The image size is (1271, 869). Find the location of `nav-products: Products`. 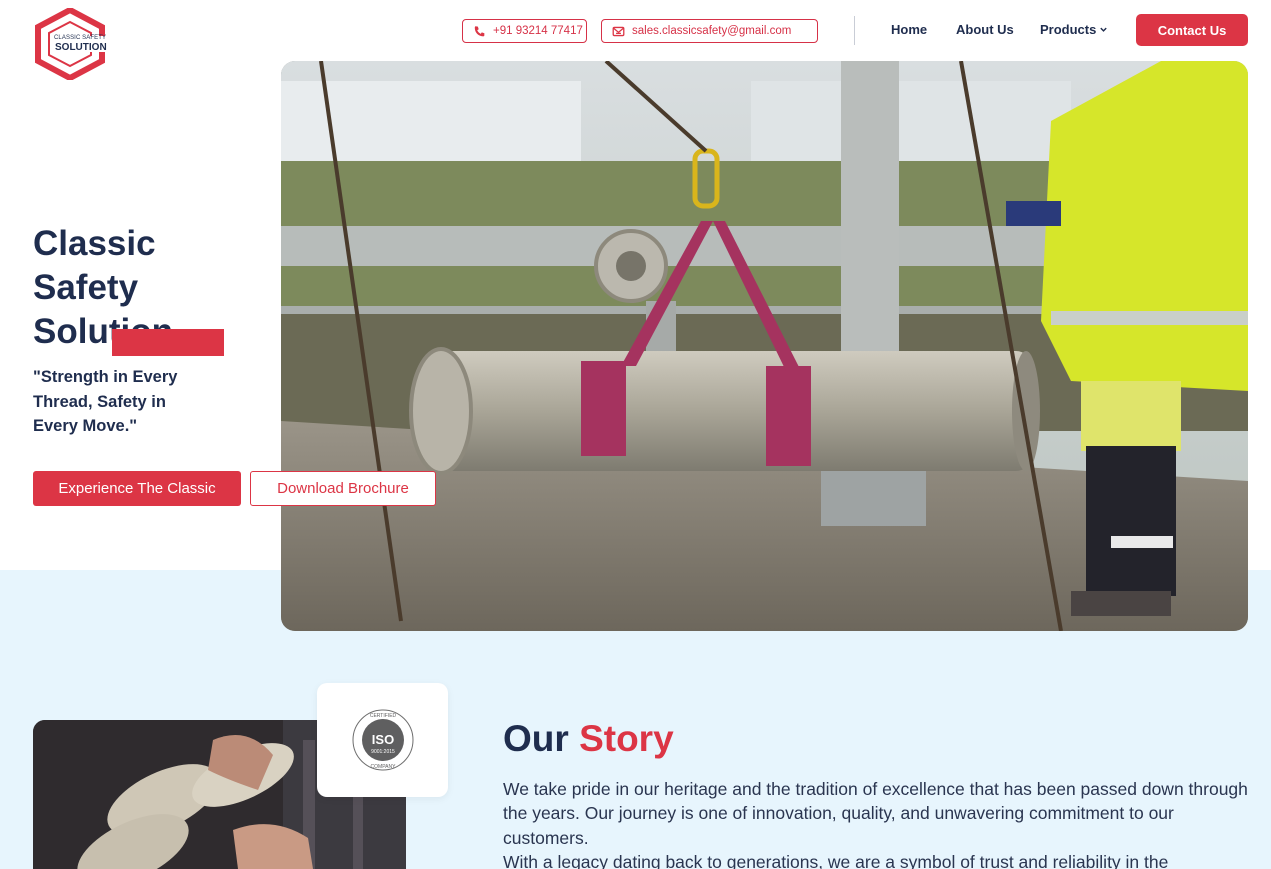

nav-products: Products is located at coordinates (1074, 29).